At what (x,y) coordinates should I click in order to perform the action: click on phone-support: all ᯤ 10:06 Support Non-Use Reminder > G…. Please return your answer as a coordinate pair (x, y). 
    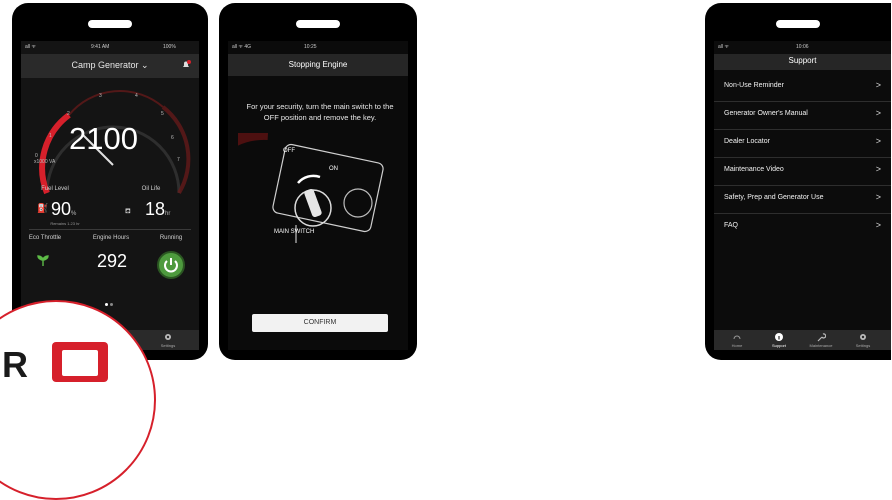
    Looking at the image, I should click on (798, 181).